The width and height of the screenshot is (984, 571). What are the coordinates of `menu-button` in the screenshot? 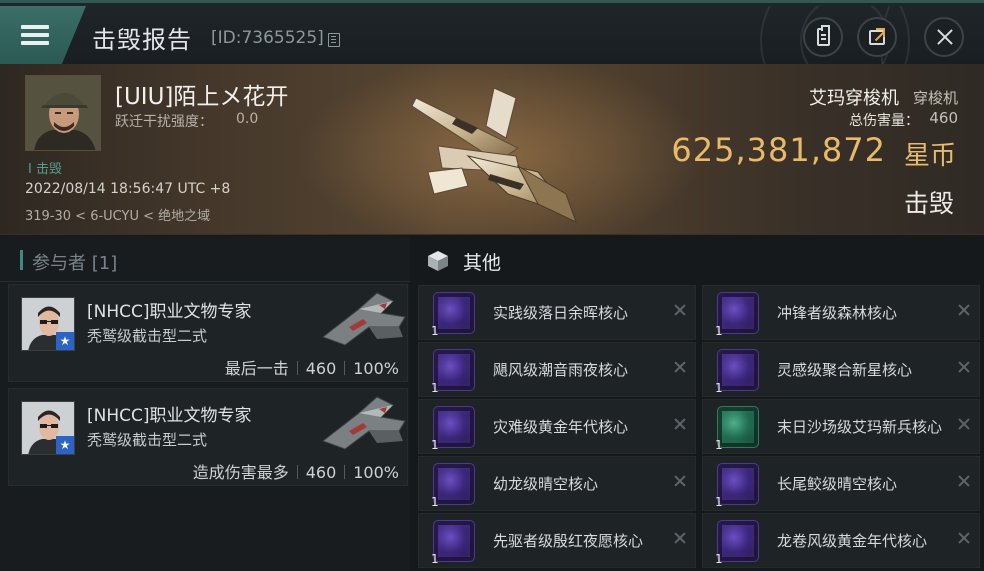 It's located at (43, 35).